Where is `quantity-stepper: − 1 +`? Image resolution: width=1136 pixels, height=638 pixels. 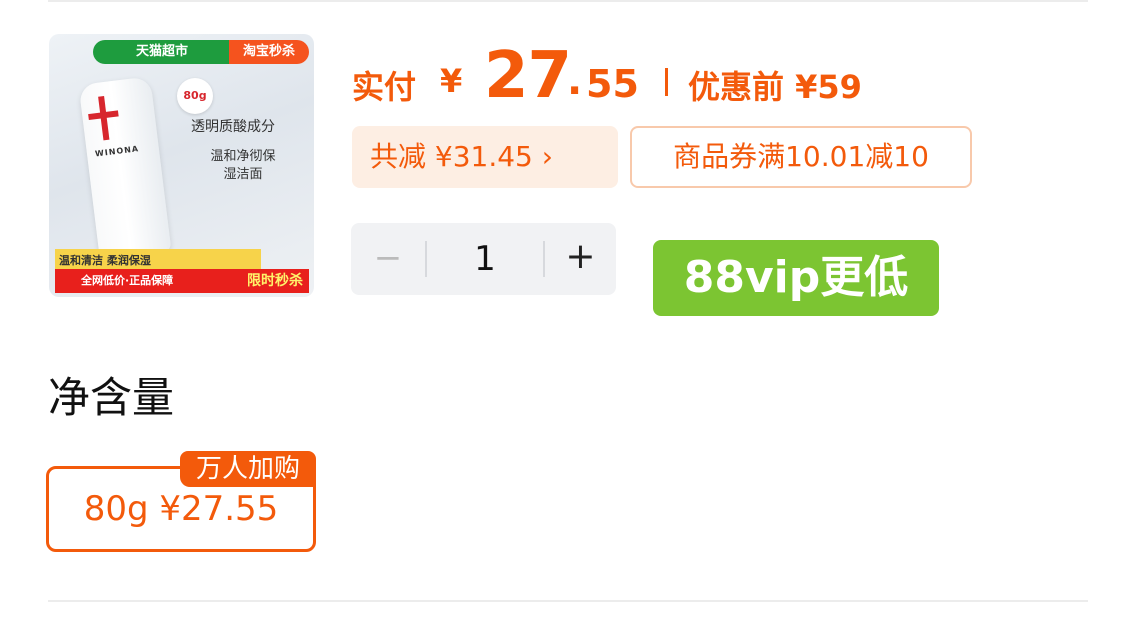 quantity-stepper: − 1 + is located at coordinates (483, 259).